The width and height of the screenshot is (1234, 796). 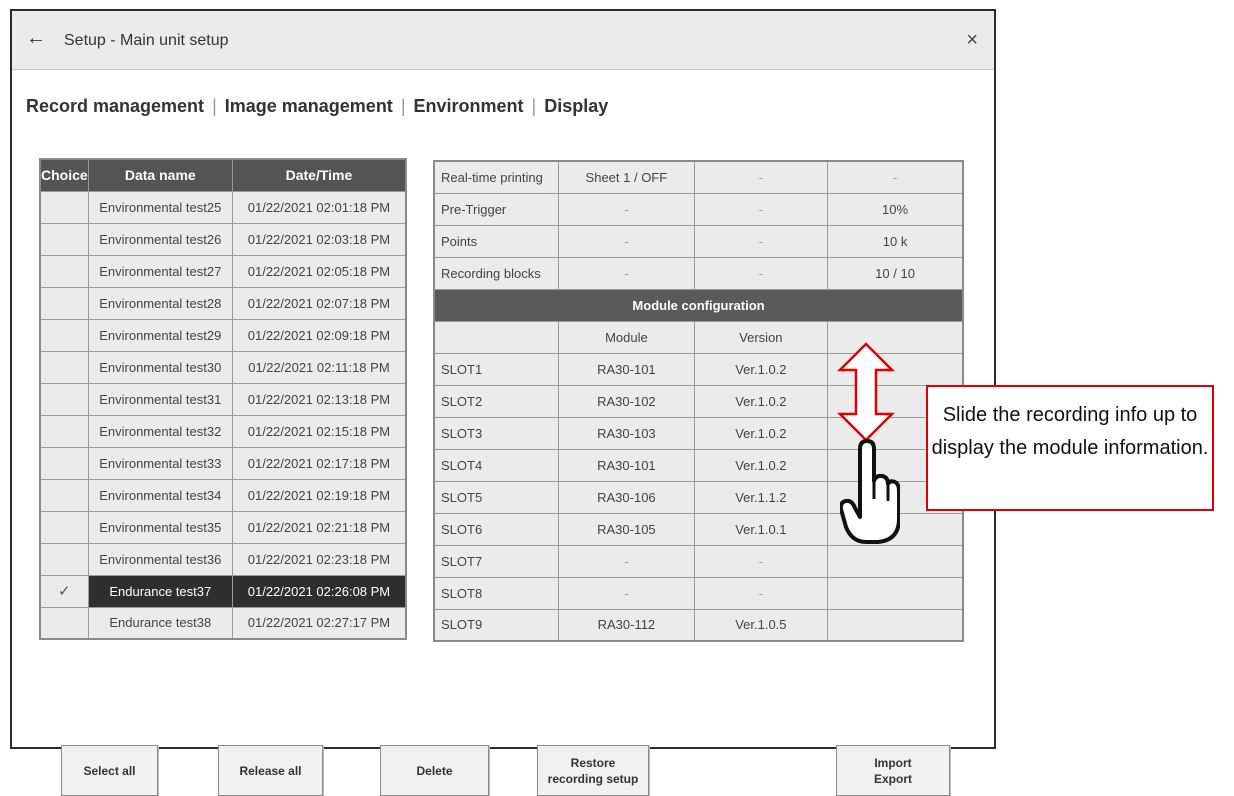 What do you see at coordinates (160, 623) in the screenshot?
I see `data-name-cell: Endurance test38` at bounding box center [160, 623].